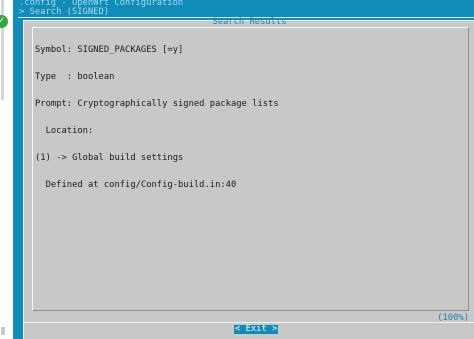  I want to click on search-breadcrumb: > Search (SIGNED), so click(64, 12).